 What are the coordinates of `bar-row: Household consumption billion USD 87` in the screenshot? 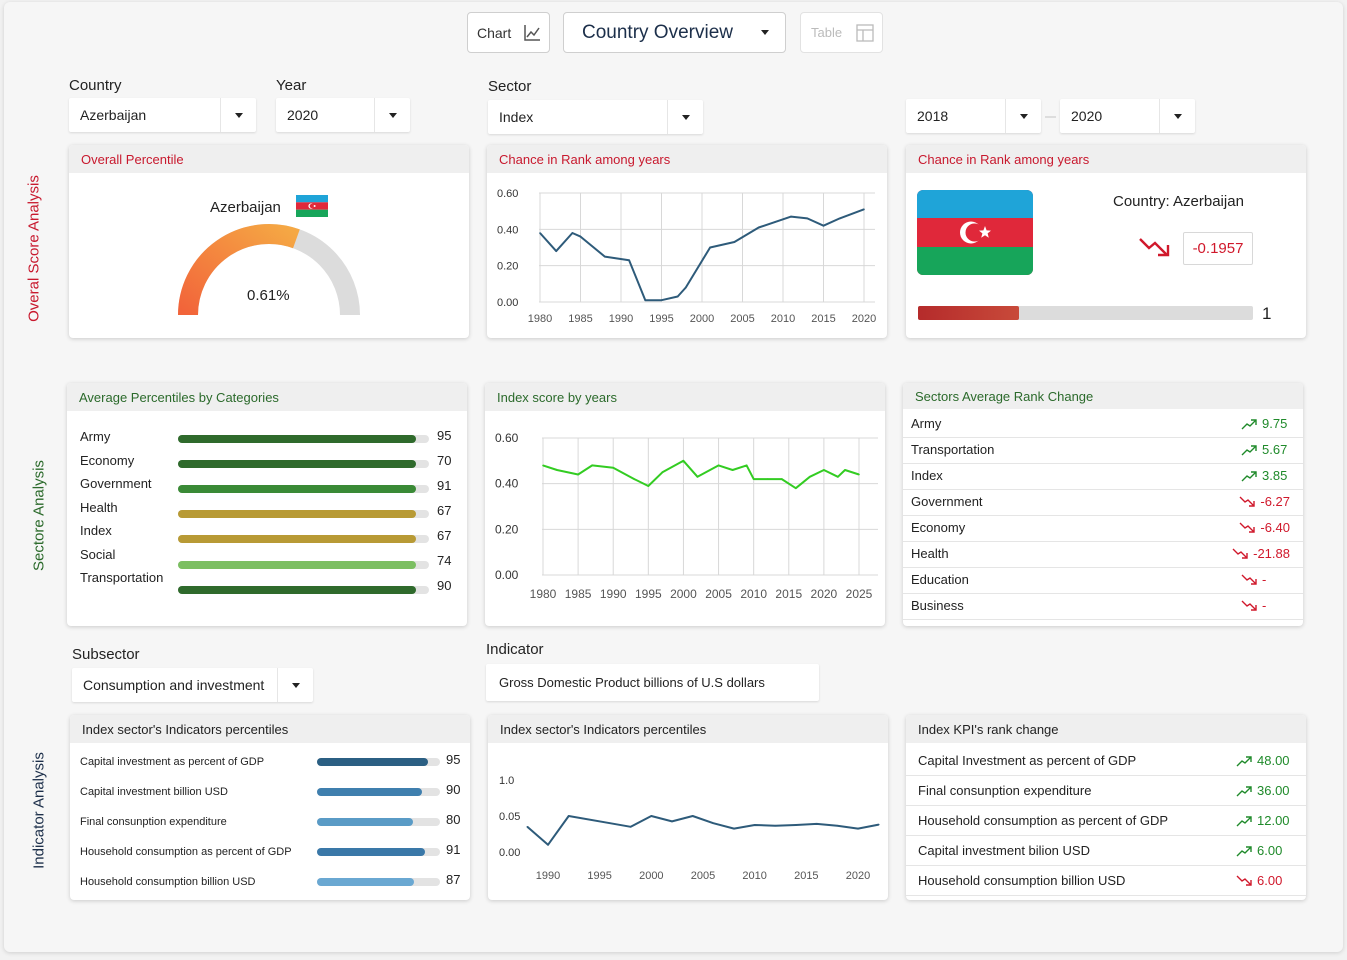 It's located at (270, 883).